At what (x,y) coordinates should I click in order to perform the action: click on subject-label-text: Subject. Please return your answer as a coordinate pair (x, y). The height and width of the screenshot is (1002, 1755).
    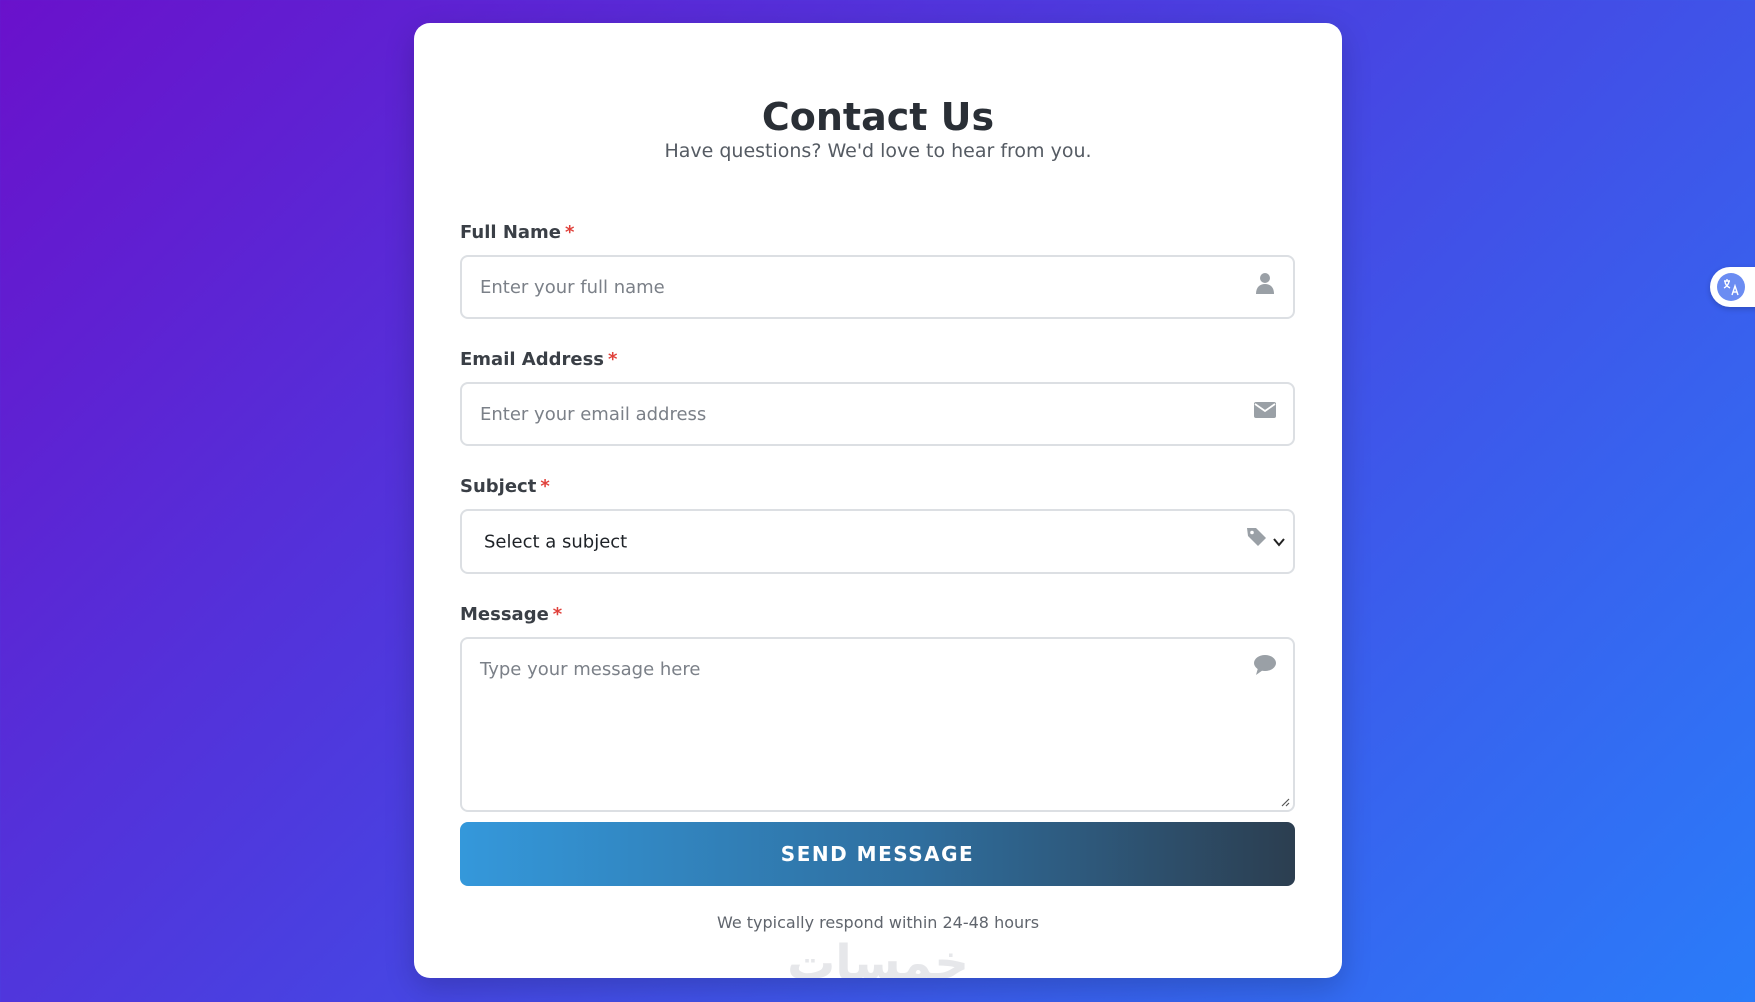
    Looking at the image, I should click on (498, 486).